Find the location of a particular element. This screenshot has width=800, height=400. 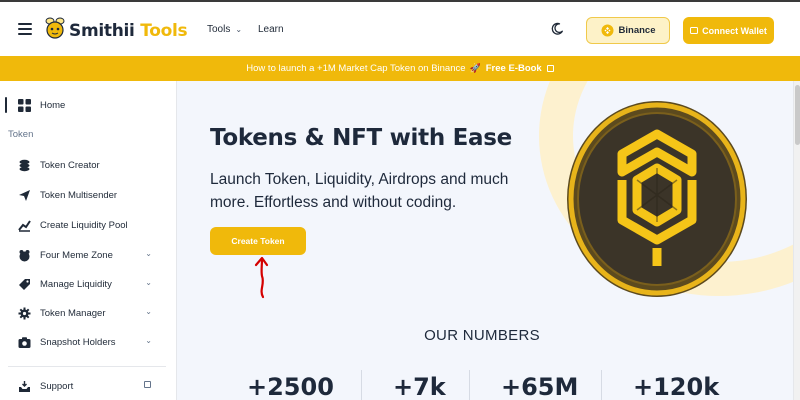

gear-icon is located at coordinates (24, 313).